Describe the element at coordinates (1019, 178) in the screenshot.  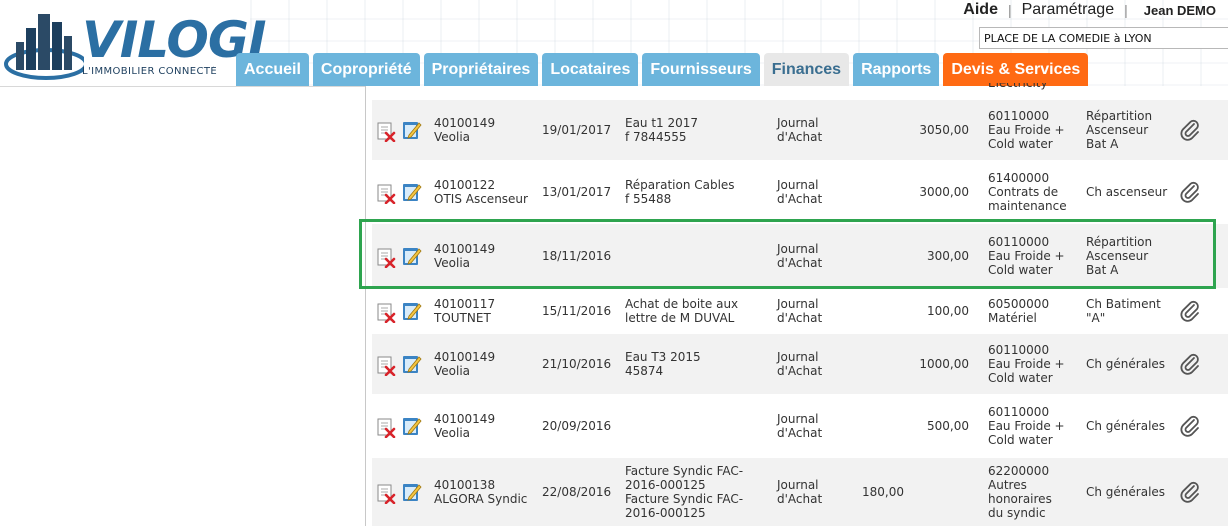
I see `account-cell-line: 61400000` at that location.